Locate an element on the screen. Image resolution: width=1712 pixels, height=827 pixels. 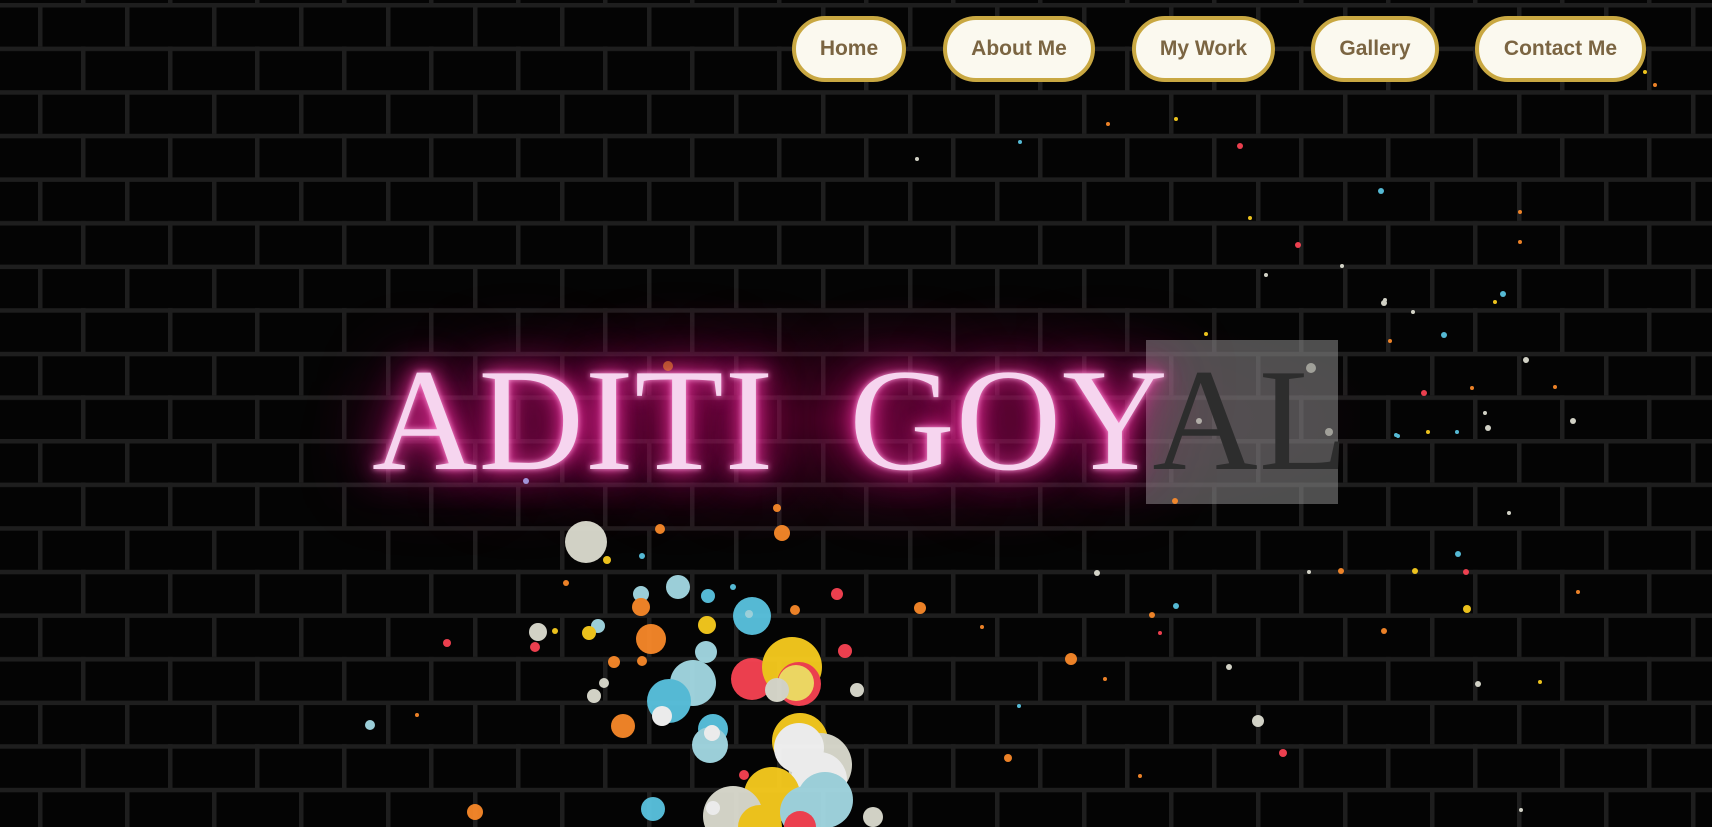
nav-gallery-button: Gallery is located at coordinates (1375, 49).